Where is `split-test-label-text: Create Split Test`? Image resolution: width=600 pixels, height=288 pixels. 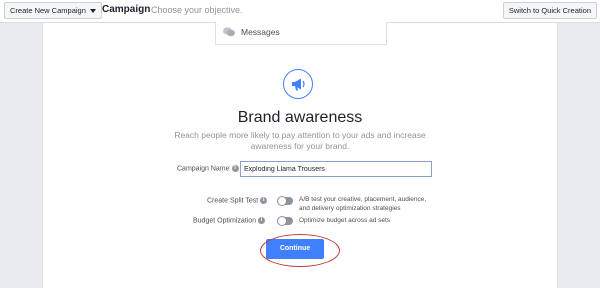
split-test-label-text: Create Split Test is located at coordinates (233, 201).